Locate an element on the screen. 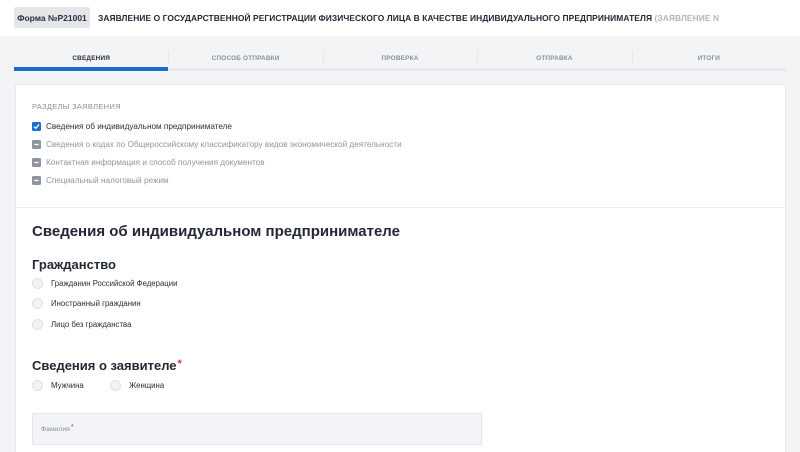 Image resolution: width=800 pixels, height=452 pixels. tab-label: ОТПРАВКА is located at coordinates (554, 58).